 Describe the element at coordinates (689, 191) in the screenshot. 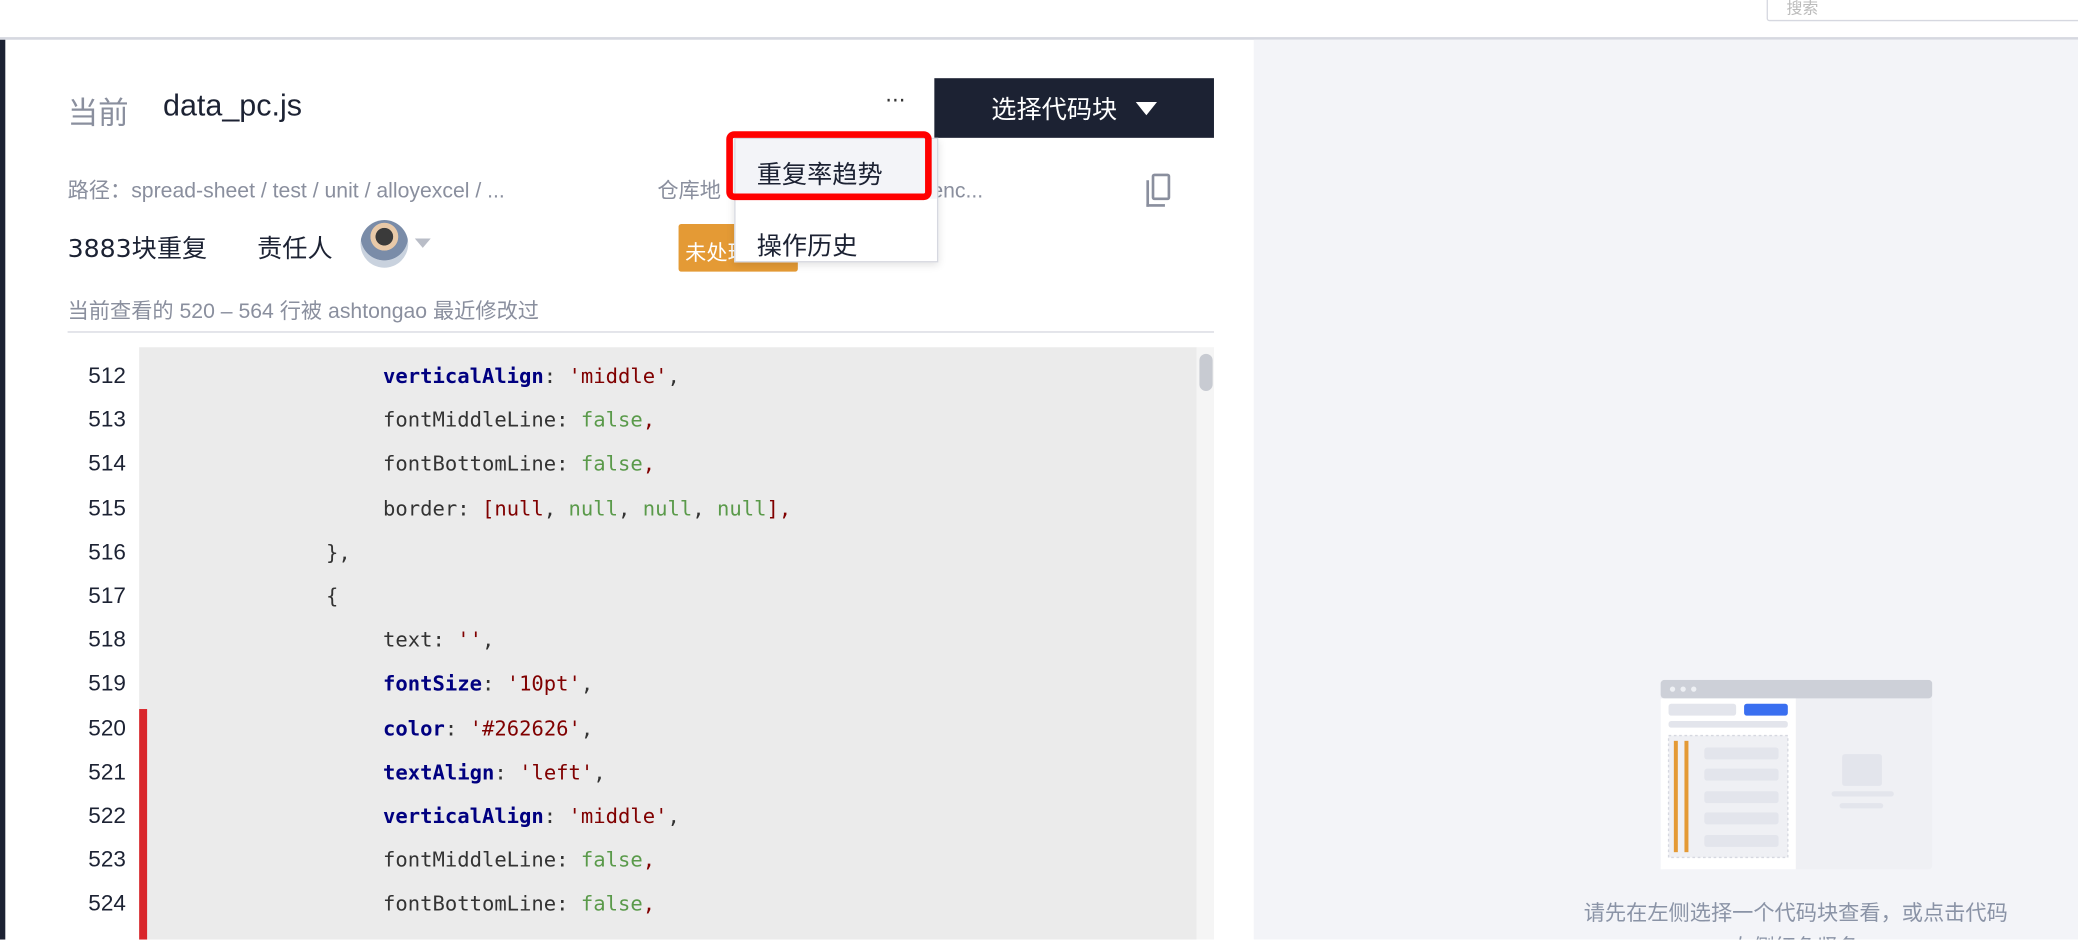

I see `repo-label: 仓库地` at that location.